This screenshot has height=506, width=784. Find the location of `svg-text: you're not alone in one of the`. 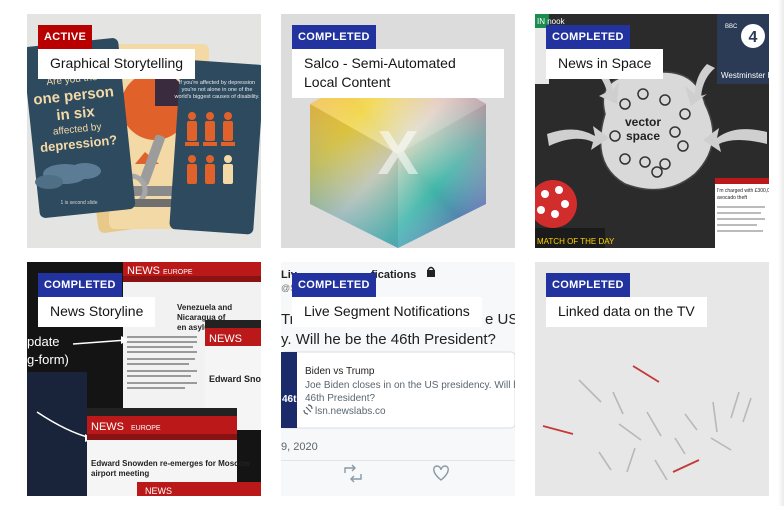

svg-text: you're not alone in one of the is located at coordinates (217, 90).